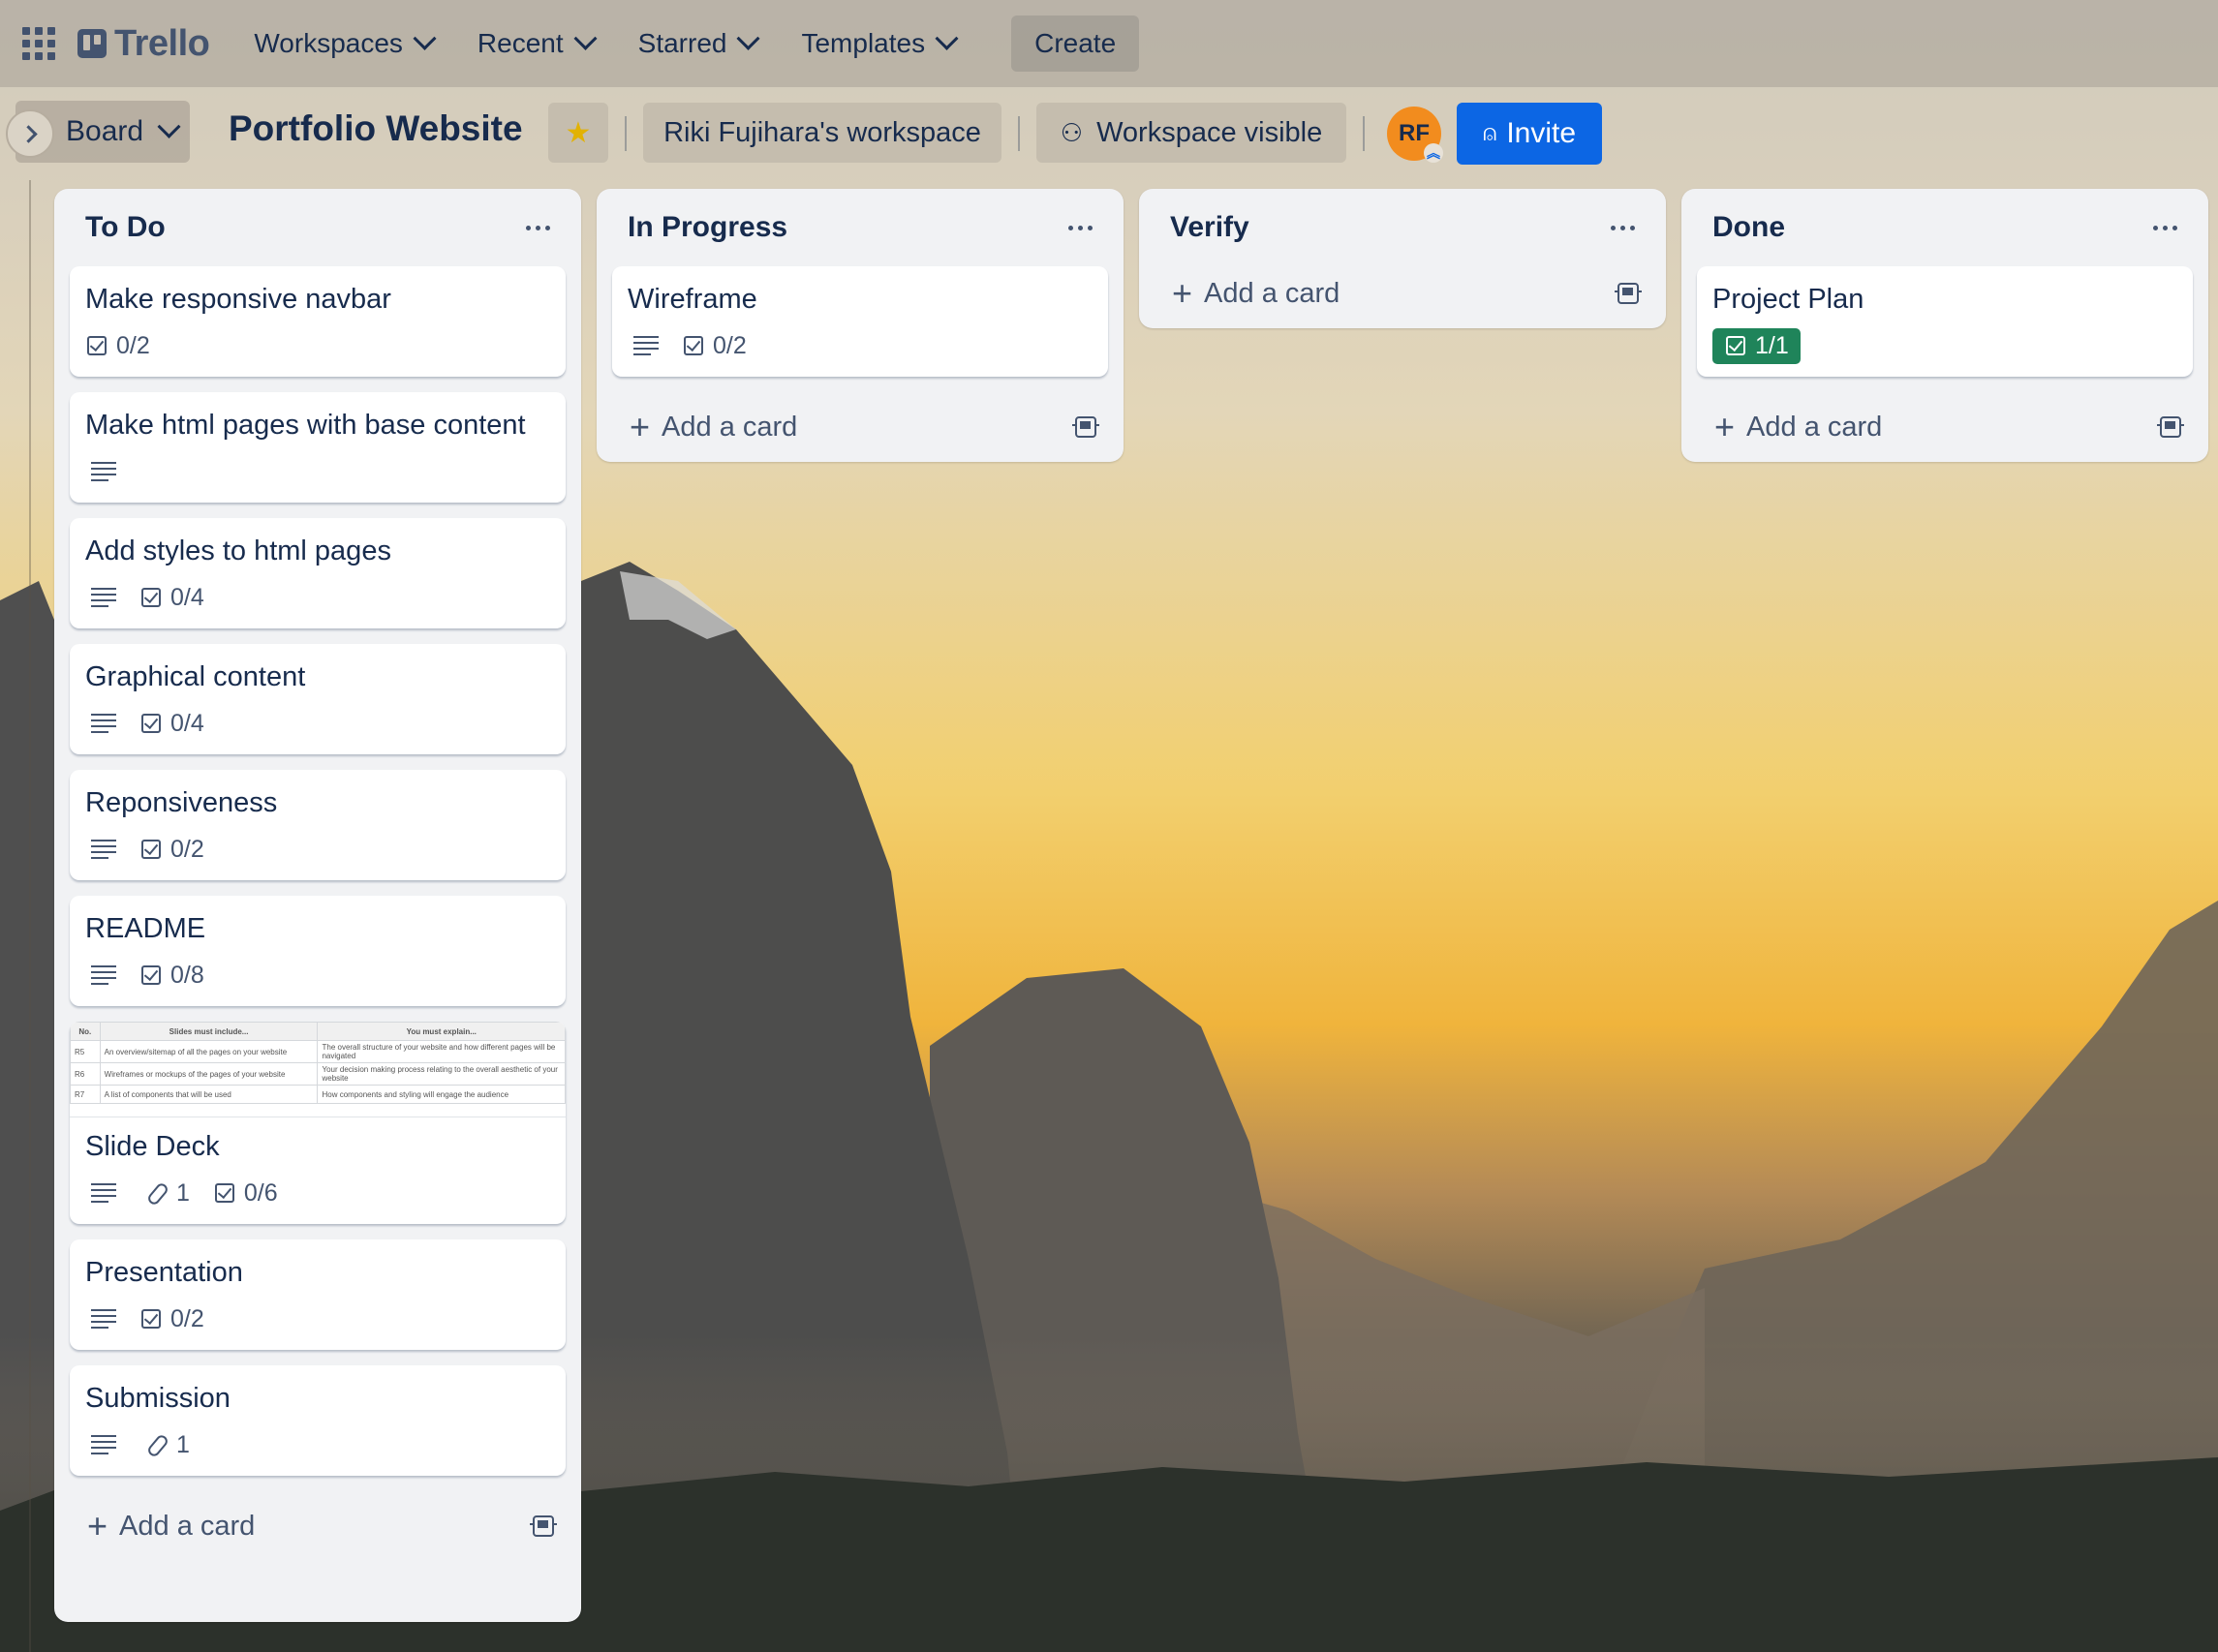  What do you see at coordinates (85, 1051) in the screenshot?
I see `cover-cell: R5` at bounding box center [85, 1051].